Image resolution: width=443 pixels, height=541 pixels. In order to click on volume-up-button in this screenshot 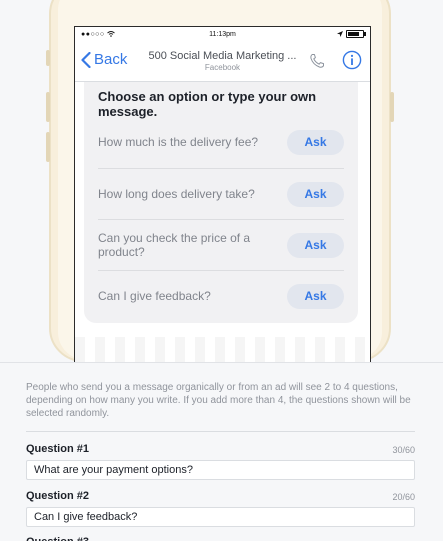, I will do `click(48, 107)`.